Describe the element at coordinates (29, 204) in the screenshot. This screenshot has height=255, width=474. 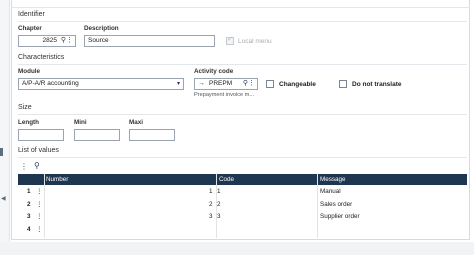
I see `row-index: 2` at that location.